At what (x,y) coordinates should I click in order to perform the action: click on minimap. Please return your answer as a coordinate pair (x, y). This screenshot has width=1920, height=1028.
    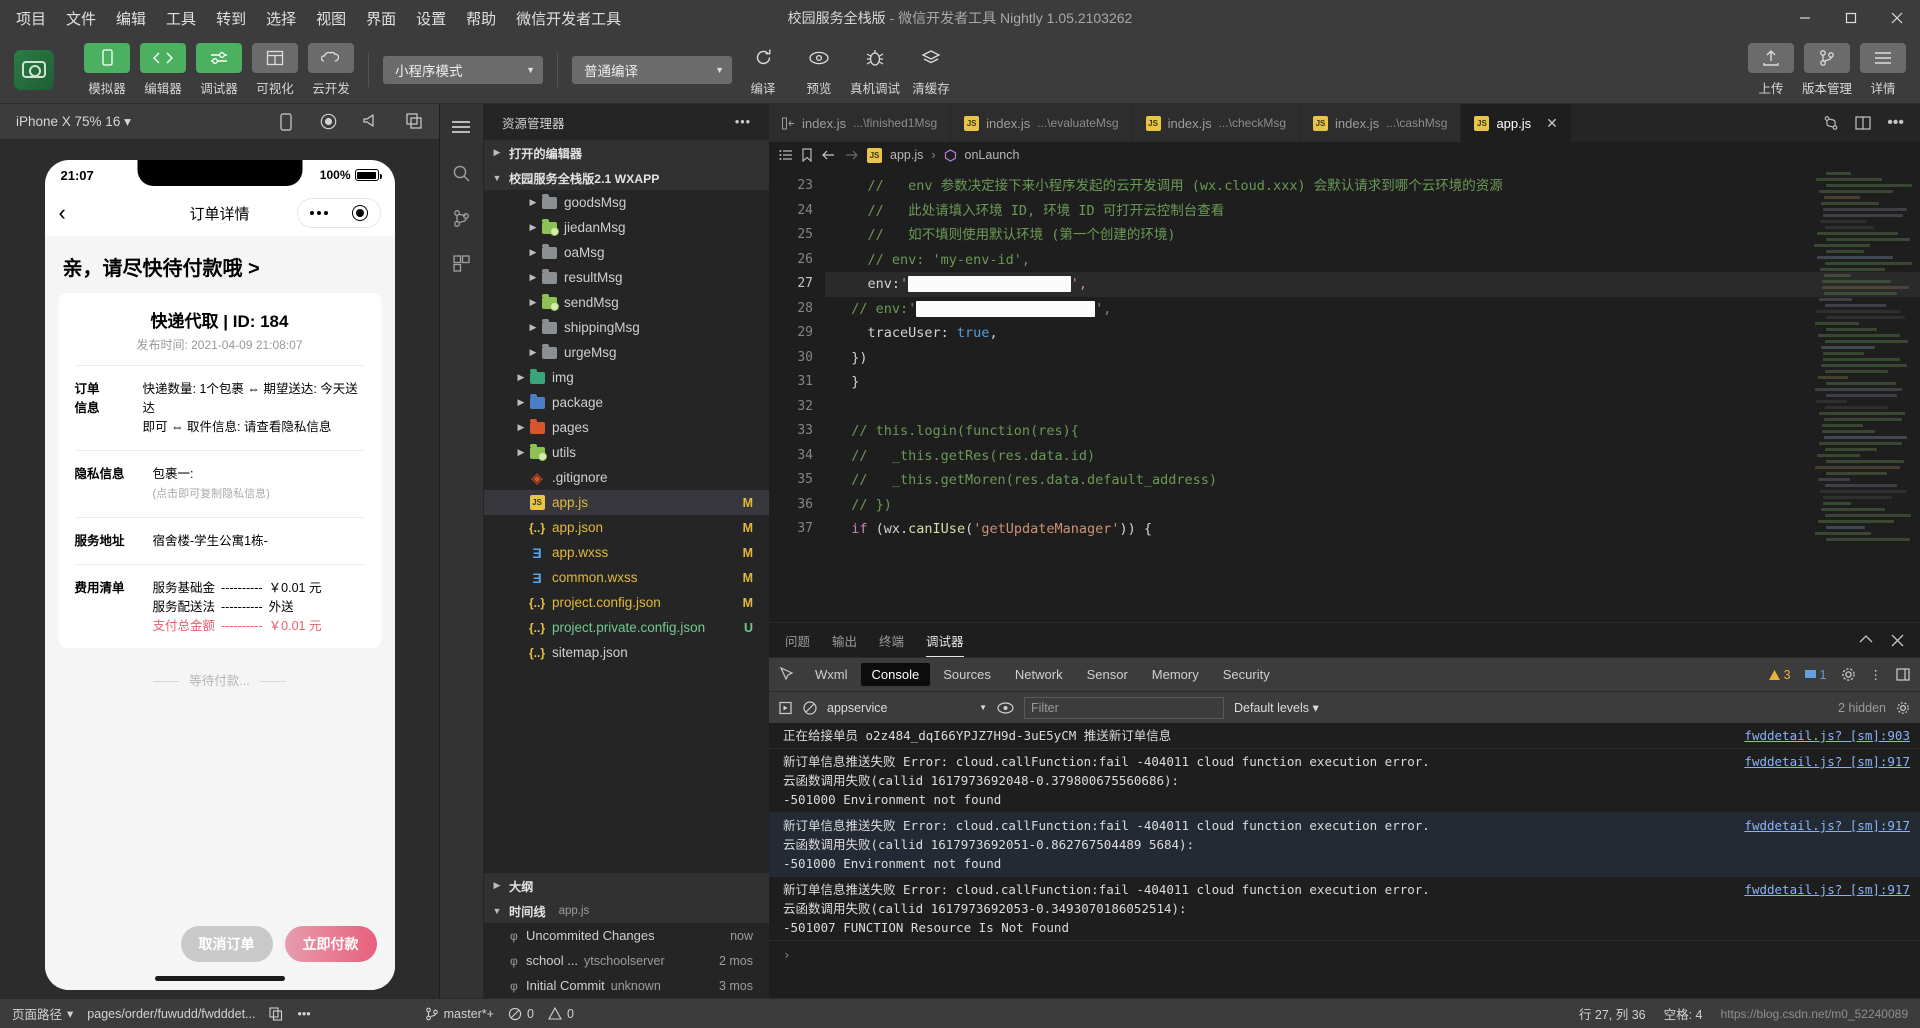
    Looking at the image, I should click on (1863, 397).